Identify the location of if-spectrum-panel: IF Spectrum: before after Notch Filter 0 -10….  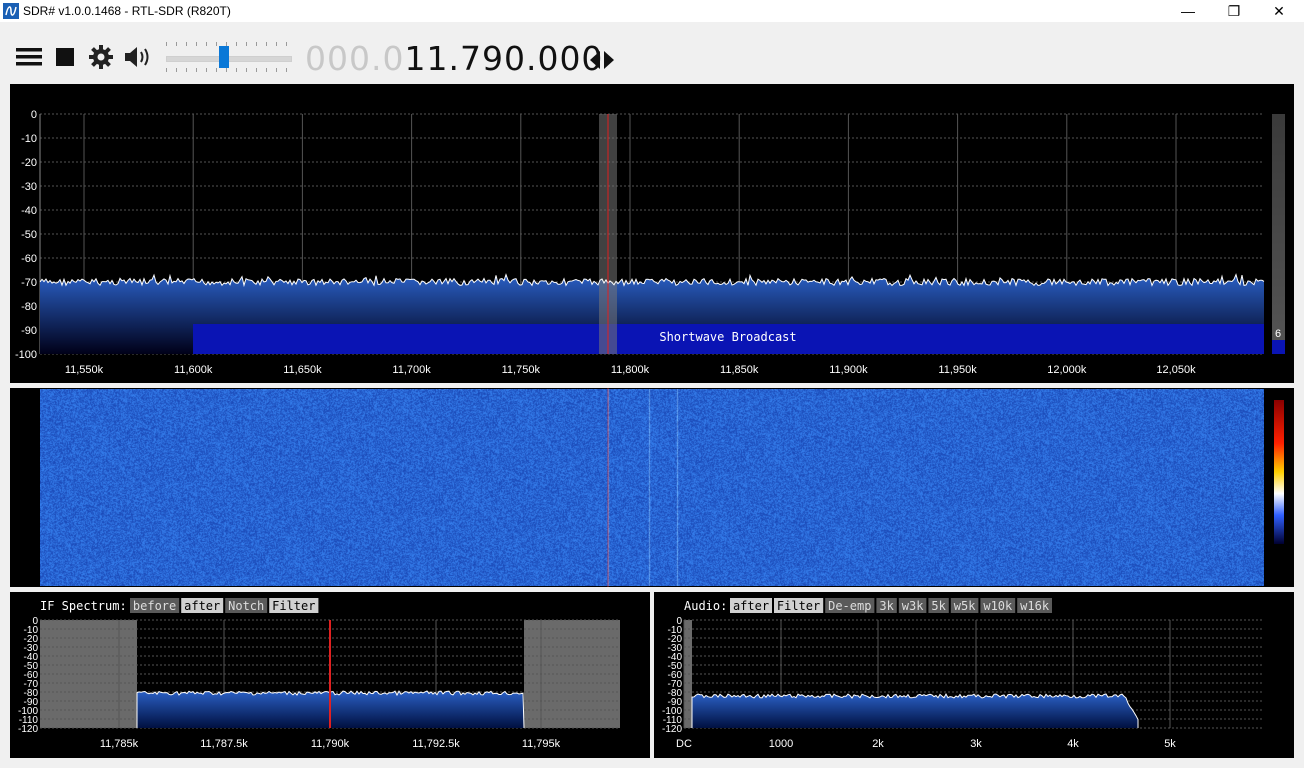
(330, 675).